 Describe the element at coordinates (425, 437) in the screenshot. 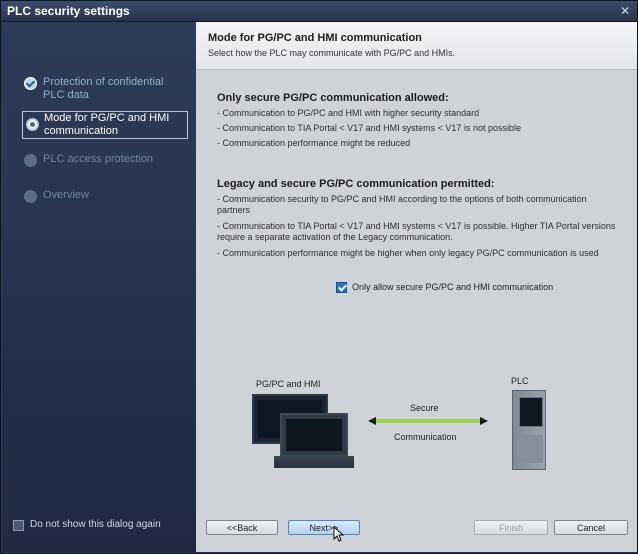

I see `communication-label: Communication` at that location.